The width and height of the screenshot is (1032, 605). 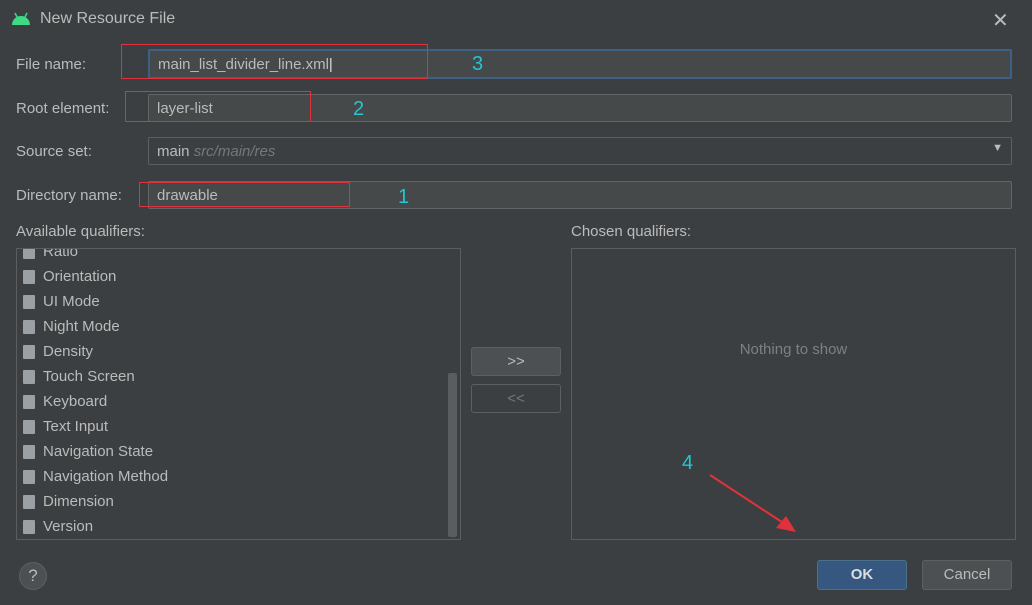 I want to click on qualifier-label: Navigation Method, so click(x=106, y=476).